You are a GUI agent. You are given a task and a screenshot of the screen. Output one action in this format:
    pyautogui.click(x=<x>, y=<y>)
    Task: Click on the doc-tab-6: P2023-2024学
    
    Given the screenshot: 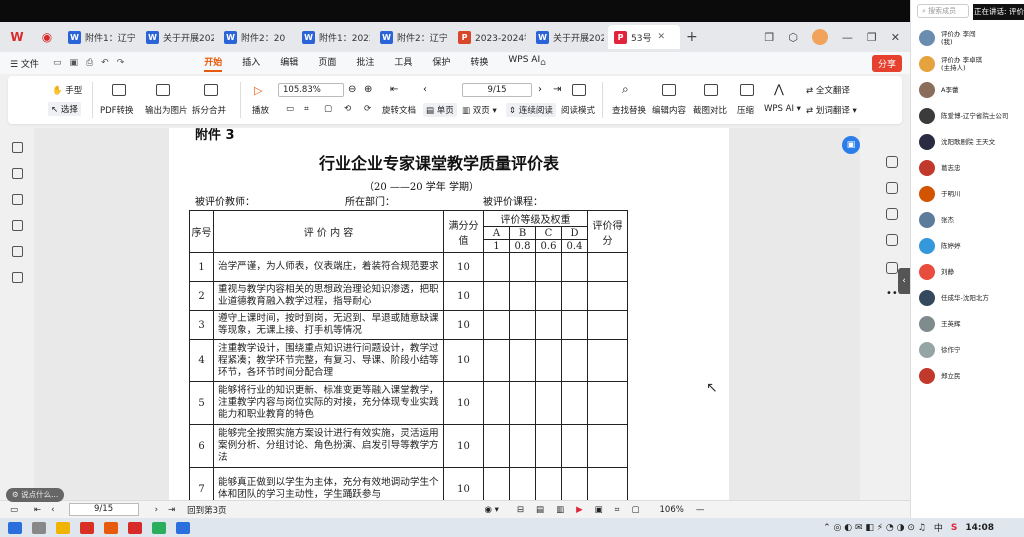 What is the action you would take?
    pyautogui.click(x=489, y=37)
    